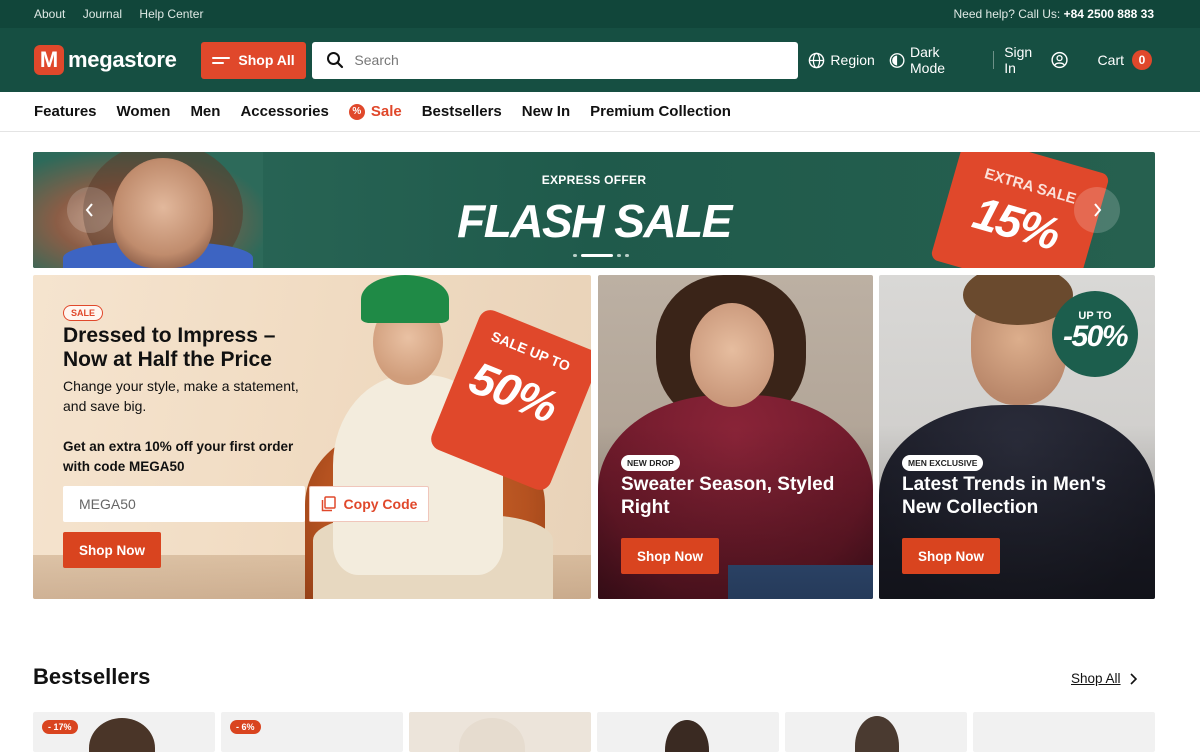 The image size is (1200, 752). What do you see at coordinates (171, 14) in the screenshot?
I see `help-center-link: Help Center` at bounding box center [171, 14].